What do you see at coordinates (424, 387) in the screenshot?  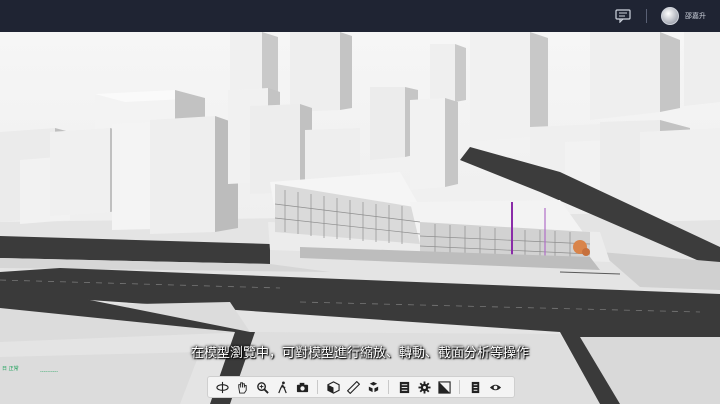 I see `settings-icon` at bounding box center [424, 387].